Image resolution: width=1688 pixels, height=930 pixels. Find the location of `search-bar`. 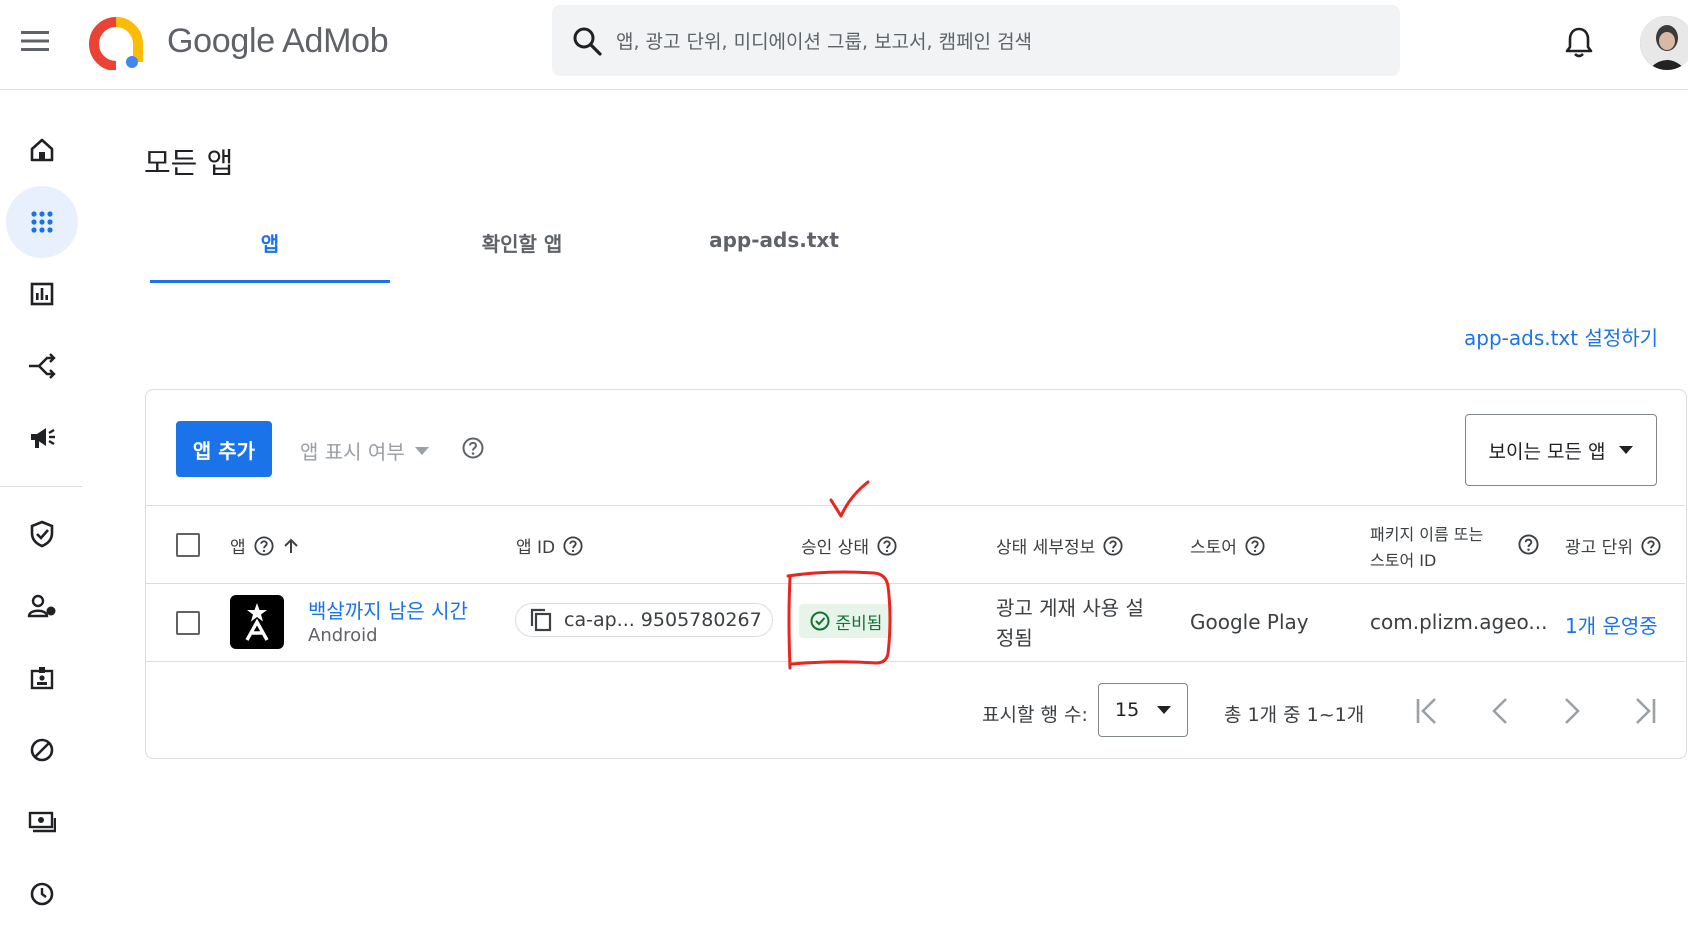

search-bar is located at coordinates (976, 40).